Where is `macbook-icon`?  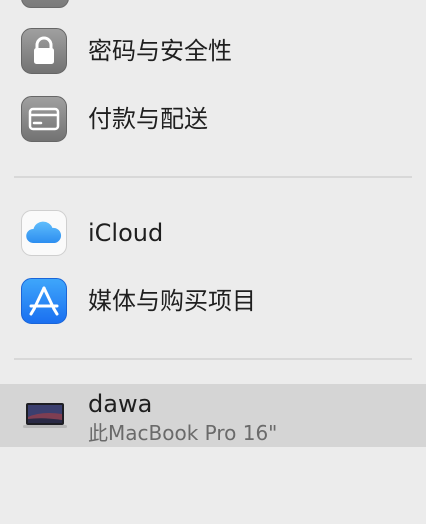
macbook-icon is located at coordinates (45, 416).